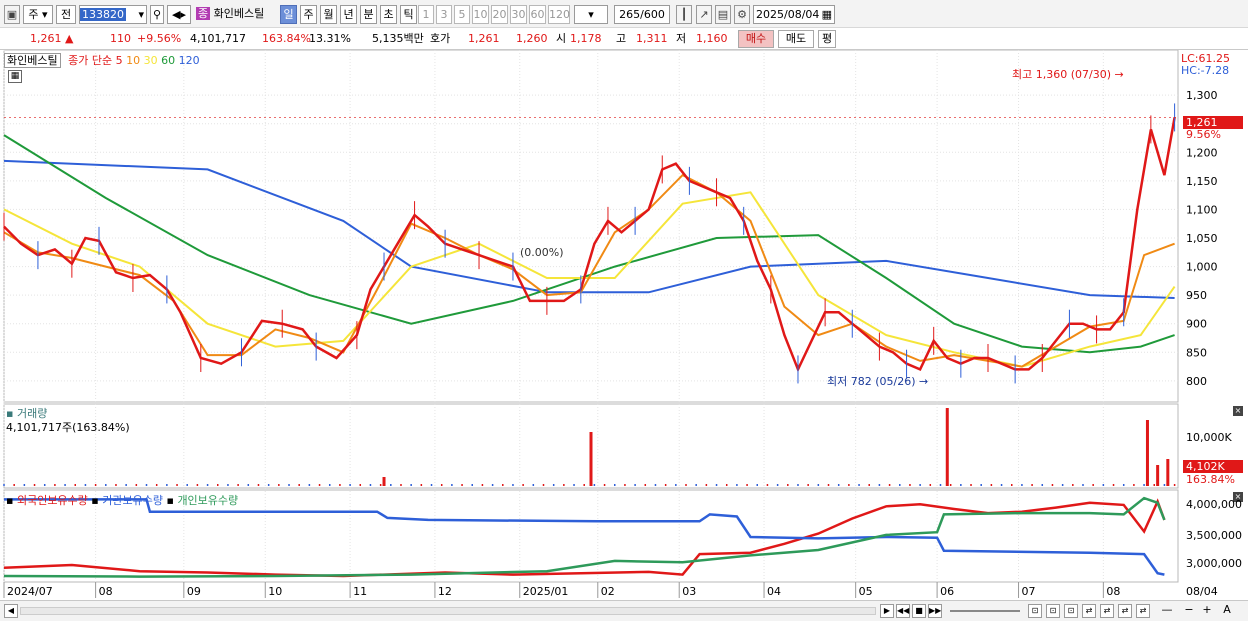  Describe the element at coordinates (1125, 611) in the screenshot. I see `tool-icon-6: ⇄` at that location.